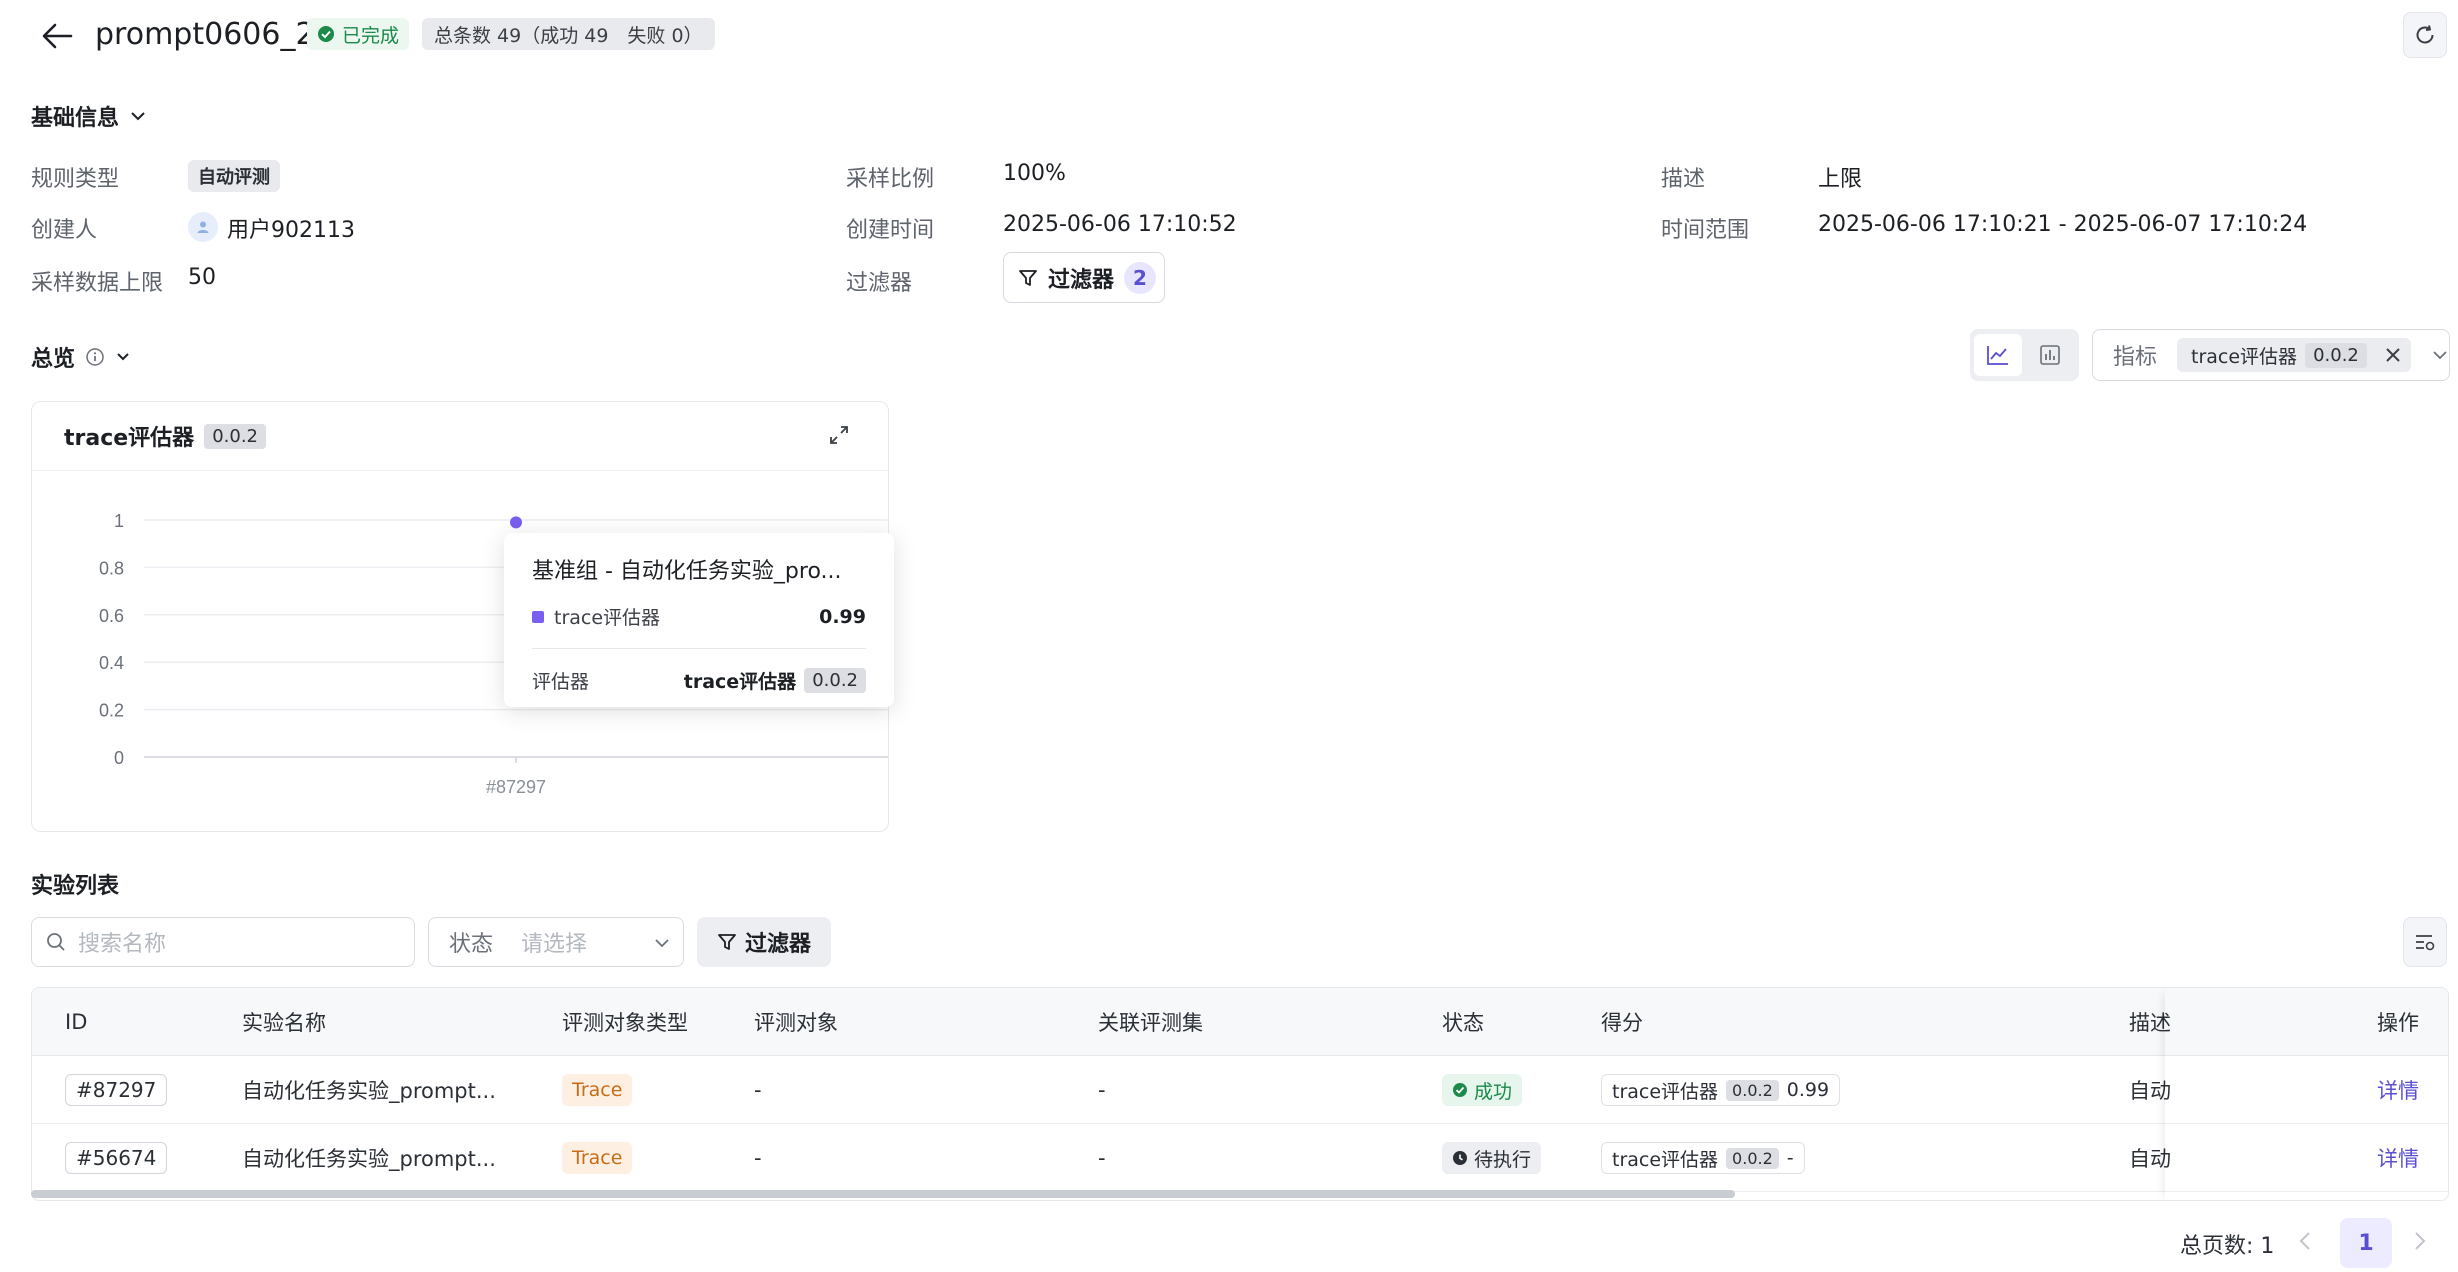  What do you see at coordinates (839, 435) in the screenshot?
I see `expand-icon` at bounding box center [839, 435].